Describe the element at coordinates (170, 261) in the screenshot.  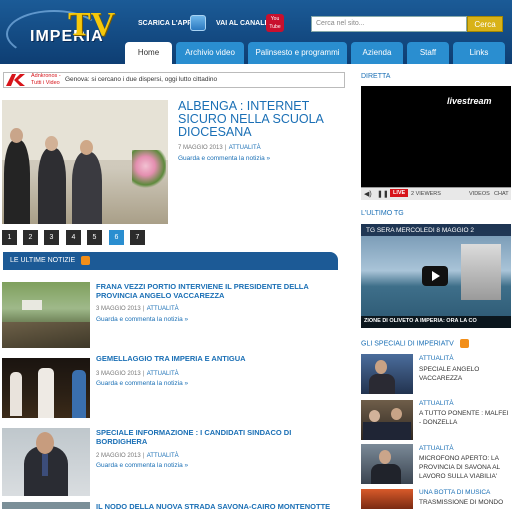
I see `latest-news-header: LE ULTIME NOTIZIE` at that location.